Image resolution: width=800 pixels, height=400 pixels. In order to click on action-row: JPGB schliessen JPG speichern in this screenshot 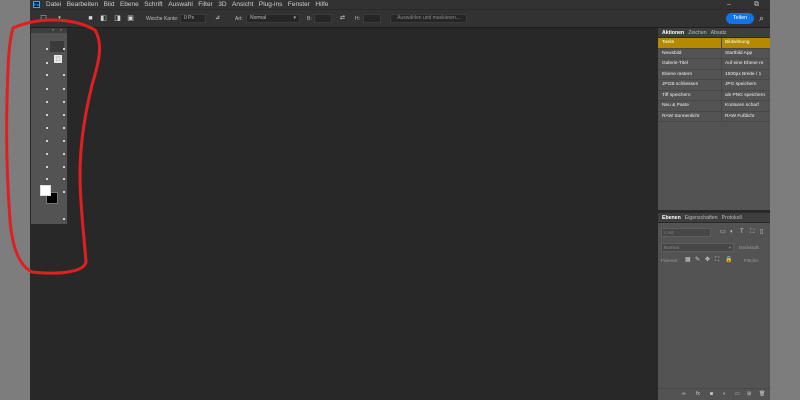, I will do `click(714, 85)`.